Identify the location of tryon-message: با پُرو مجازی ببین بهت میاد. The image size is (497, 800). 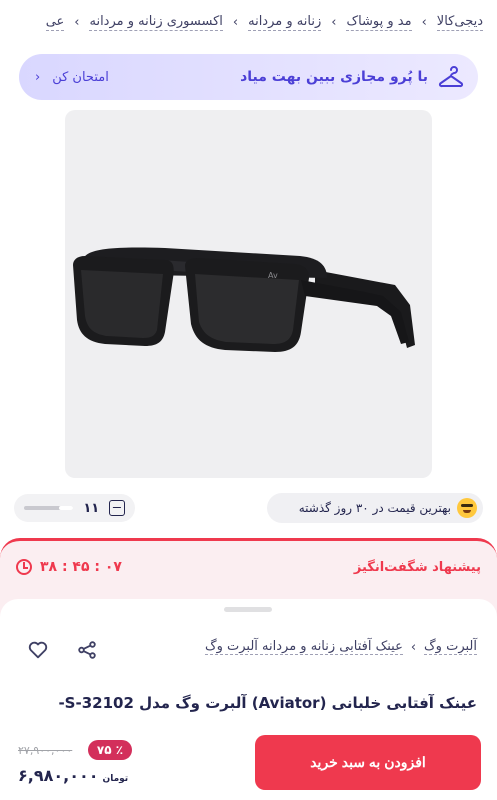
(352, 77).